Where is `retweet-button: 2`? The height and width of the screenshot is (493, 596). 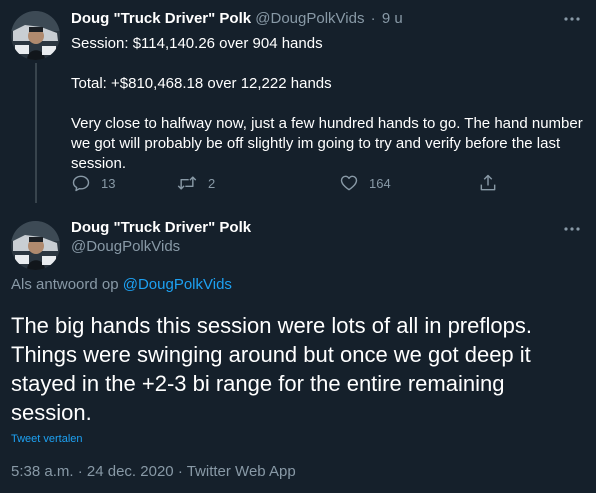 retweet-button: 2 is located at coordinates (195, 183).